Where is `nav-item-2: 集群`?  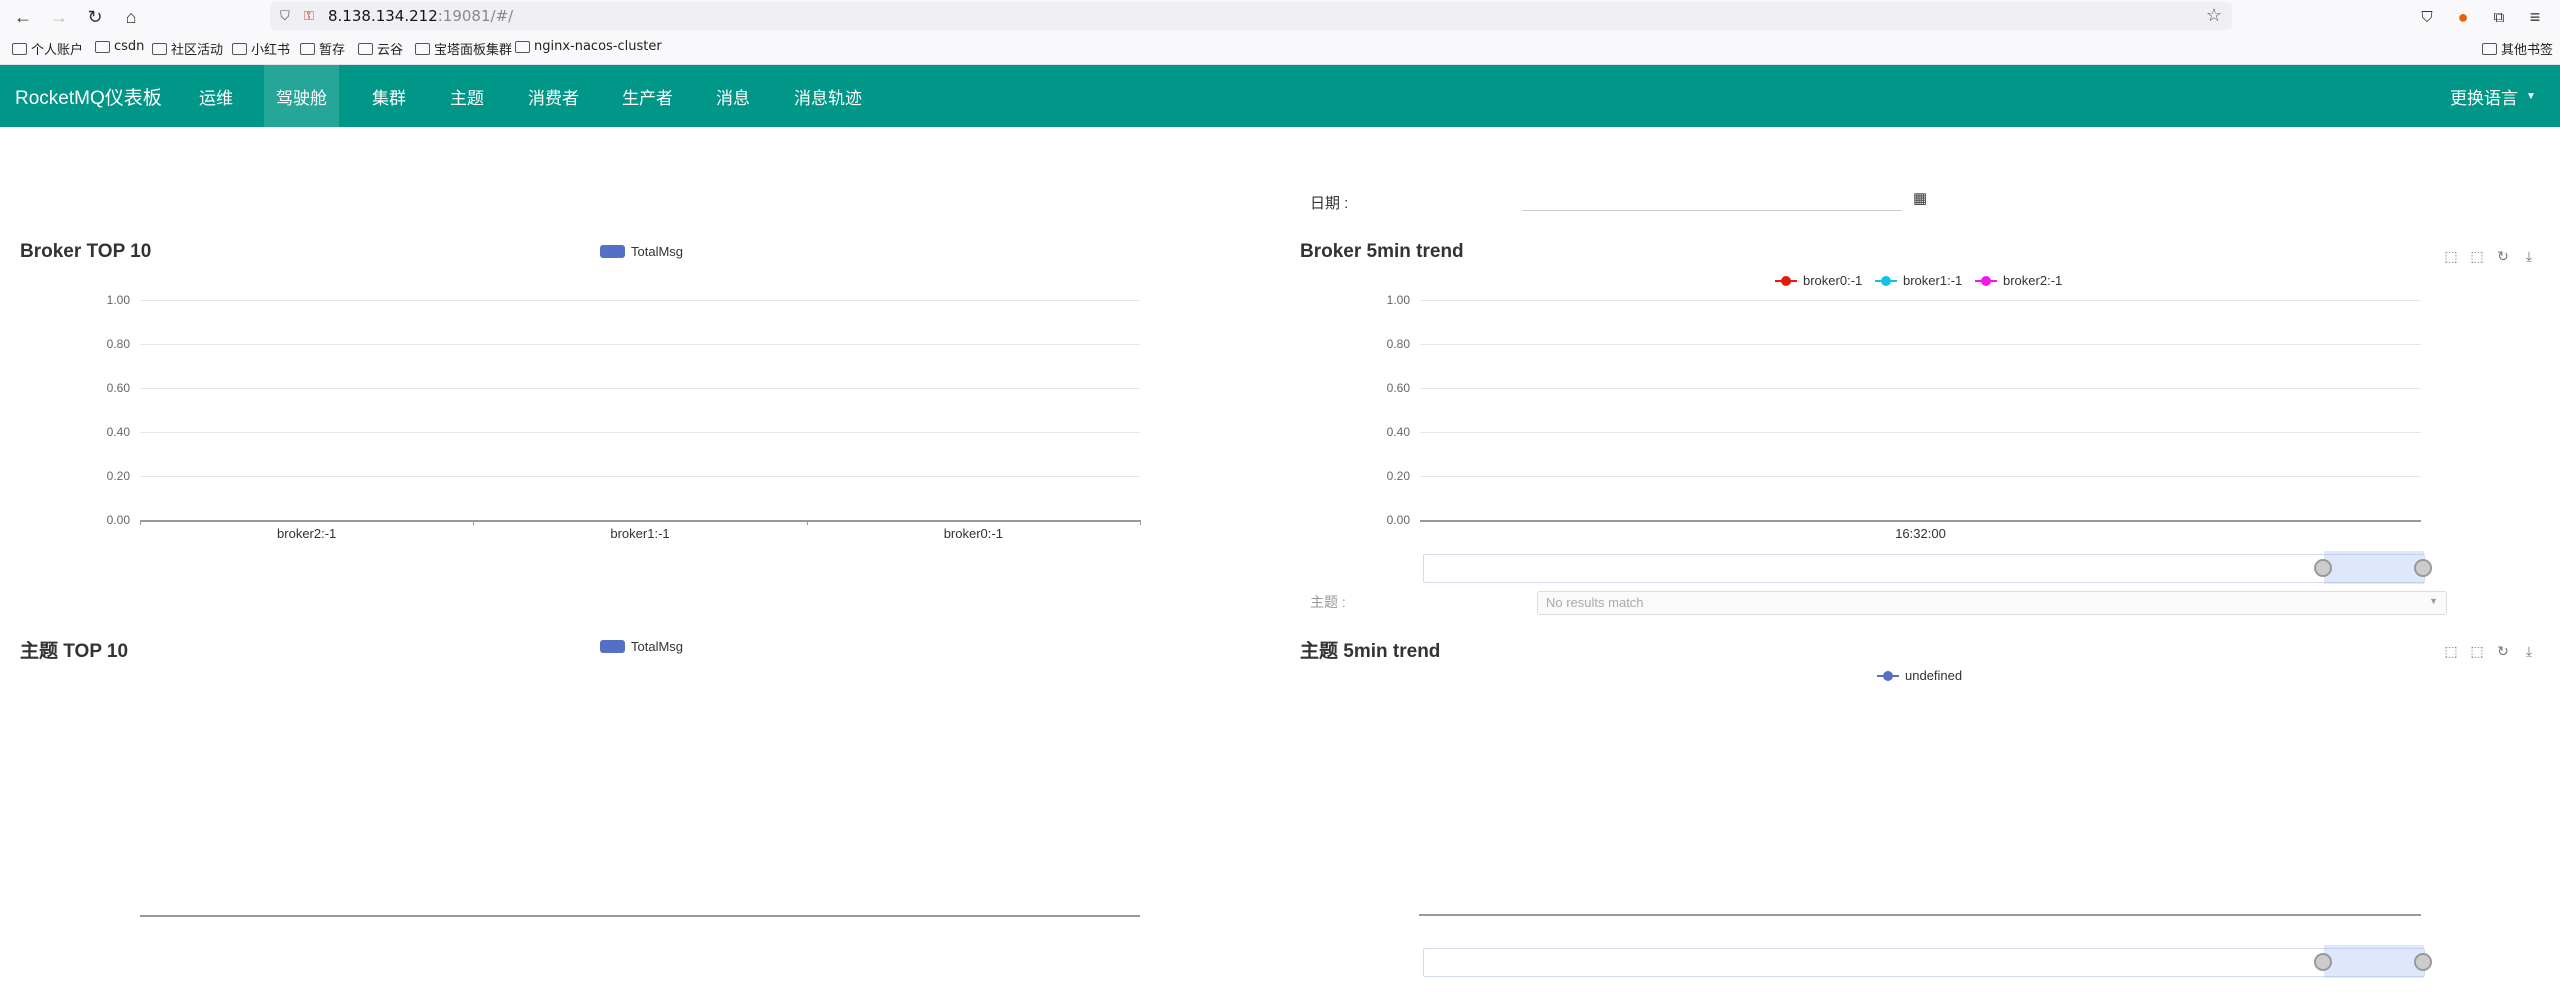
nav-item-2: 集群 is located at coordinates (389, 96).